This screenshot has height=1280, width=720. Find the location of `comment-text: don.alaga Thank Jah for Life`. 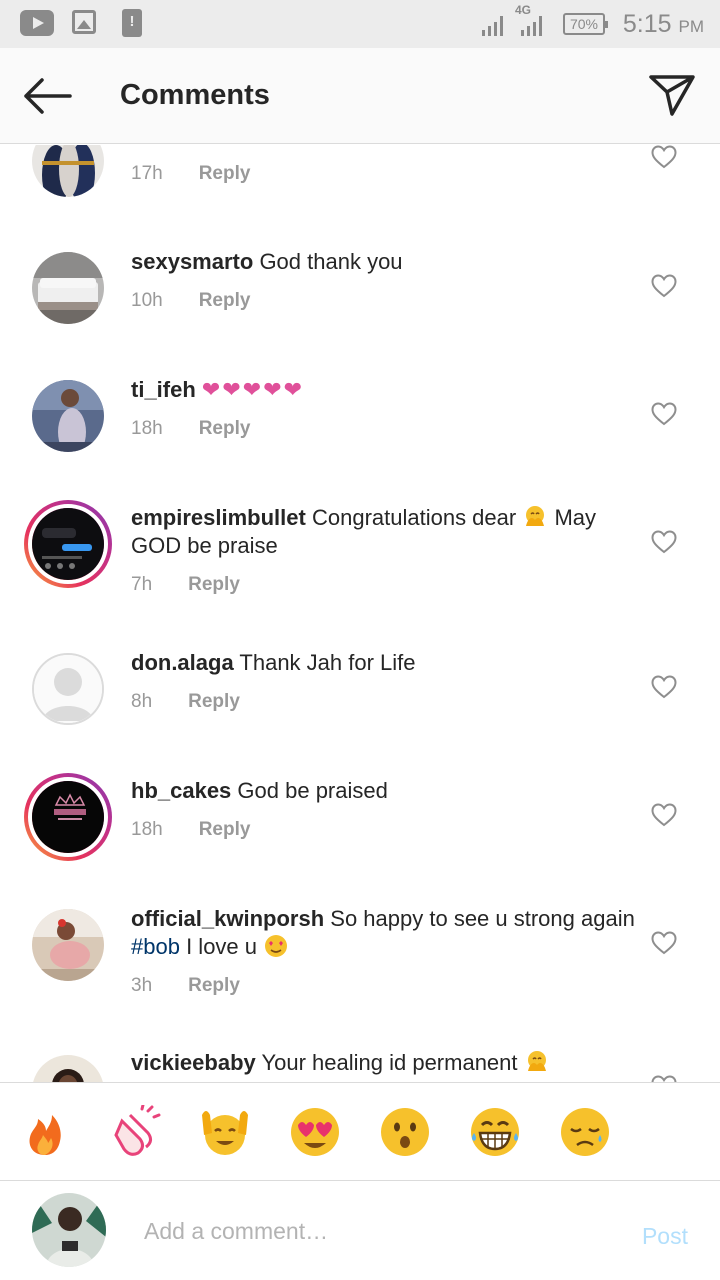

comment-text: don.alaga Thank Jah for Life is located at coordinates (386, 663).